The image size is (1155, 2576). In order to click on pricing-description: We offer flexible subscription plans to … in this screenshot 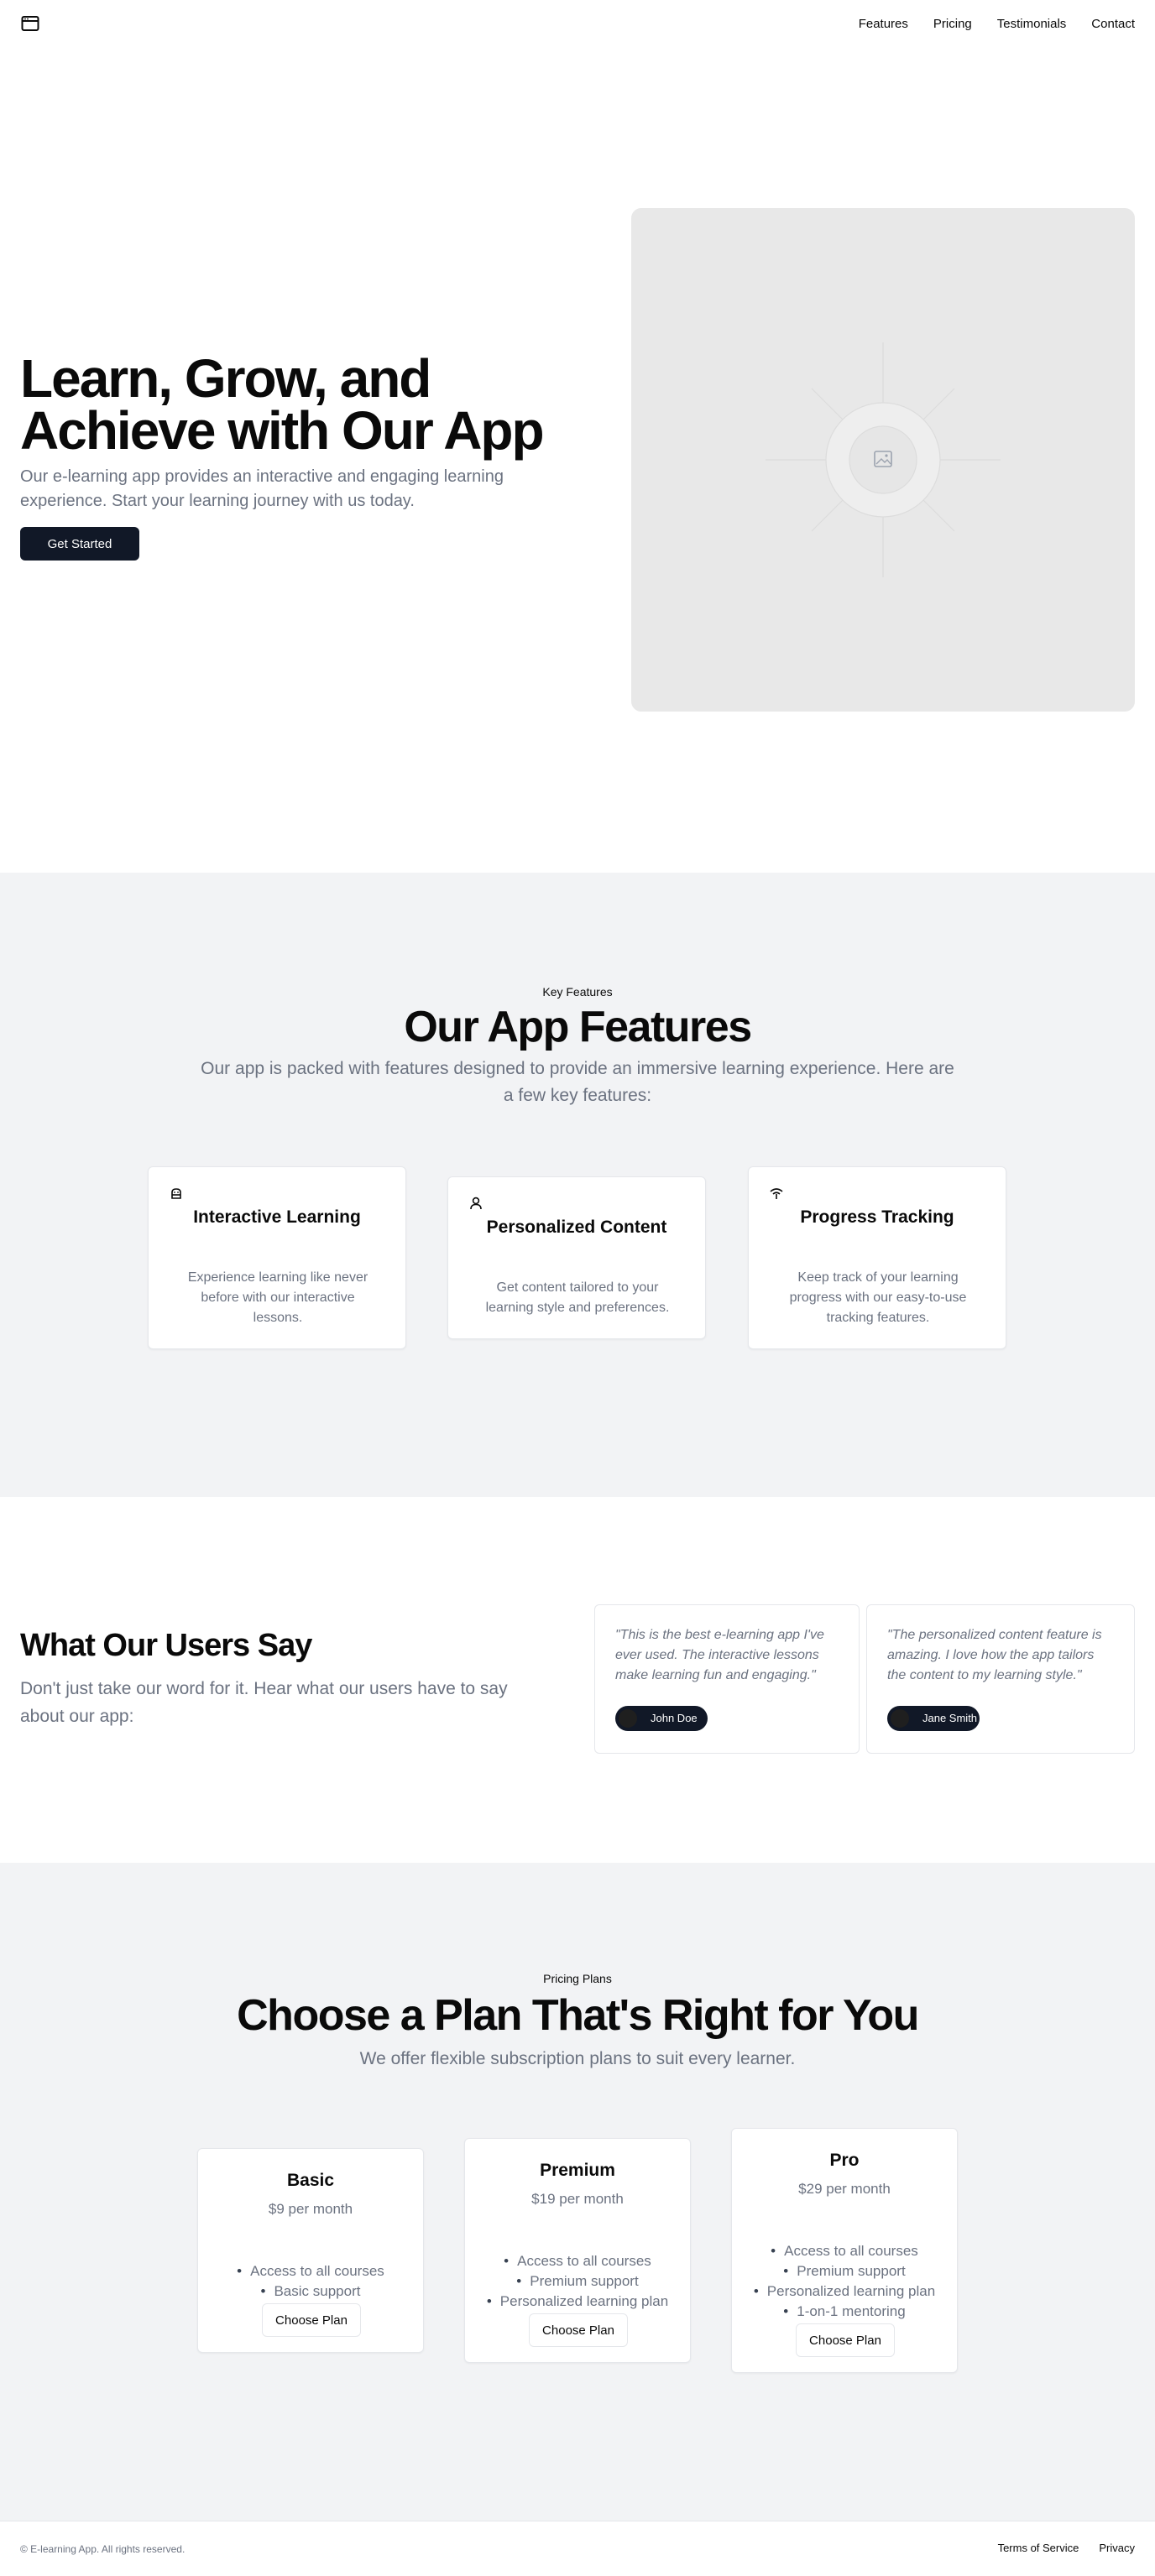, I will do `click(577, 2058)`.